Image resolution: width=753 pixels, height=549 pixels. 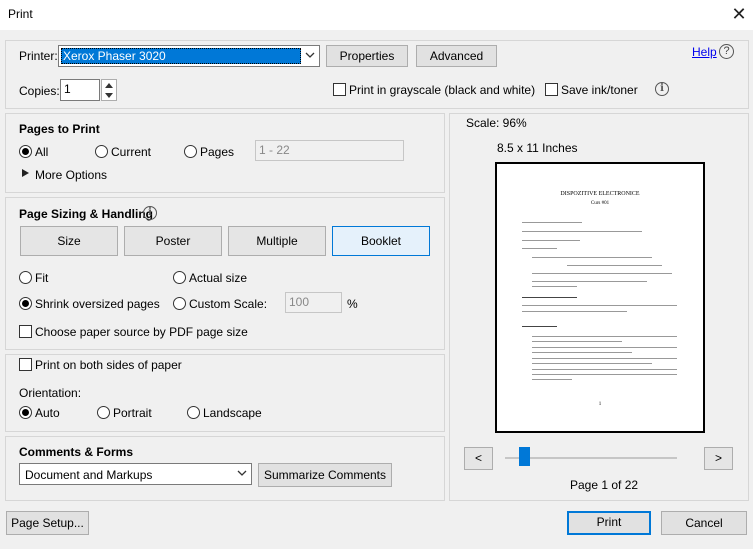 What do you see at coordinates (352, 304) in the screenshot?
I see `percent-label: %` at bounding box center [352, 304].